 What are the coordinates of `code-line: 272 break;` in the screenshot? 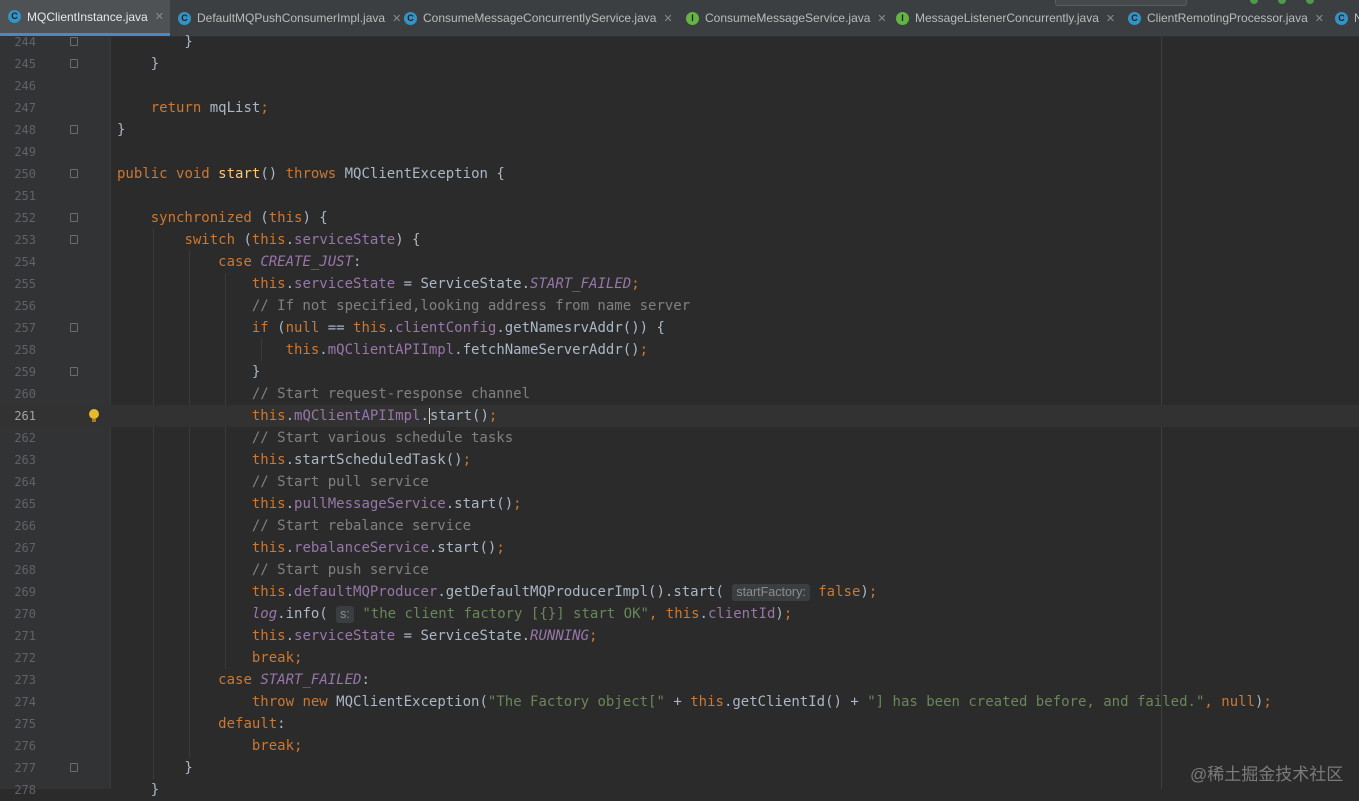 It's located at (679, 658).